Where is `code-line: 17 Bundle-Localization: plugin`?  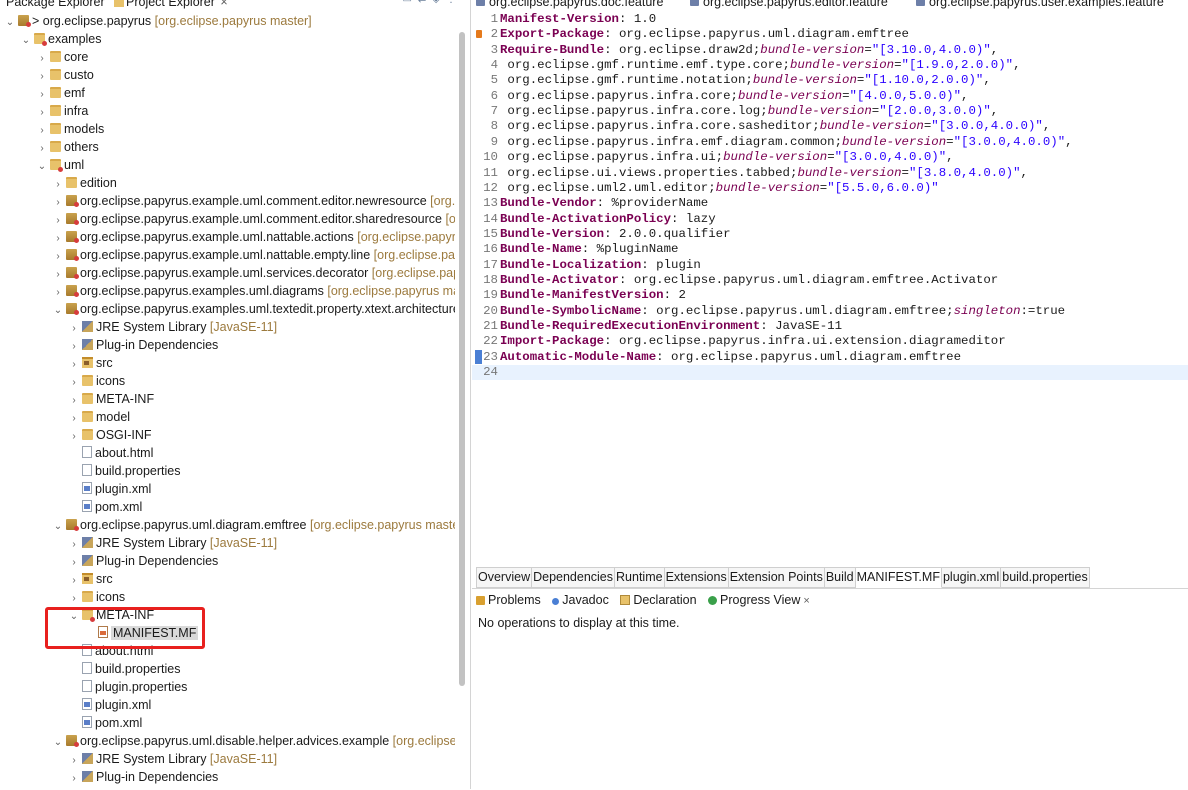 code-line: 17 Bundle-Localization: plugin is located at coordinates (830, 265).